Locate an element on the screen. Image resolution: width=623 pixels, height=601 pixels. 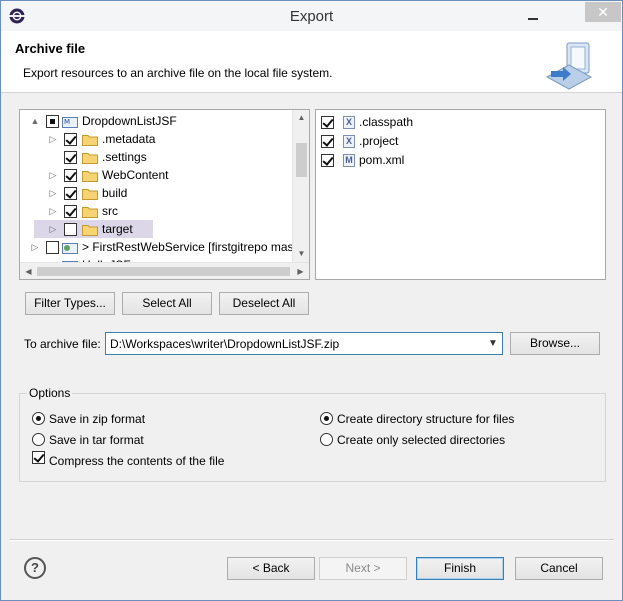
close-button: ✕ is located at coordinates (603, 12).